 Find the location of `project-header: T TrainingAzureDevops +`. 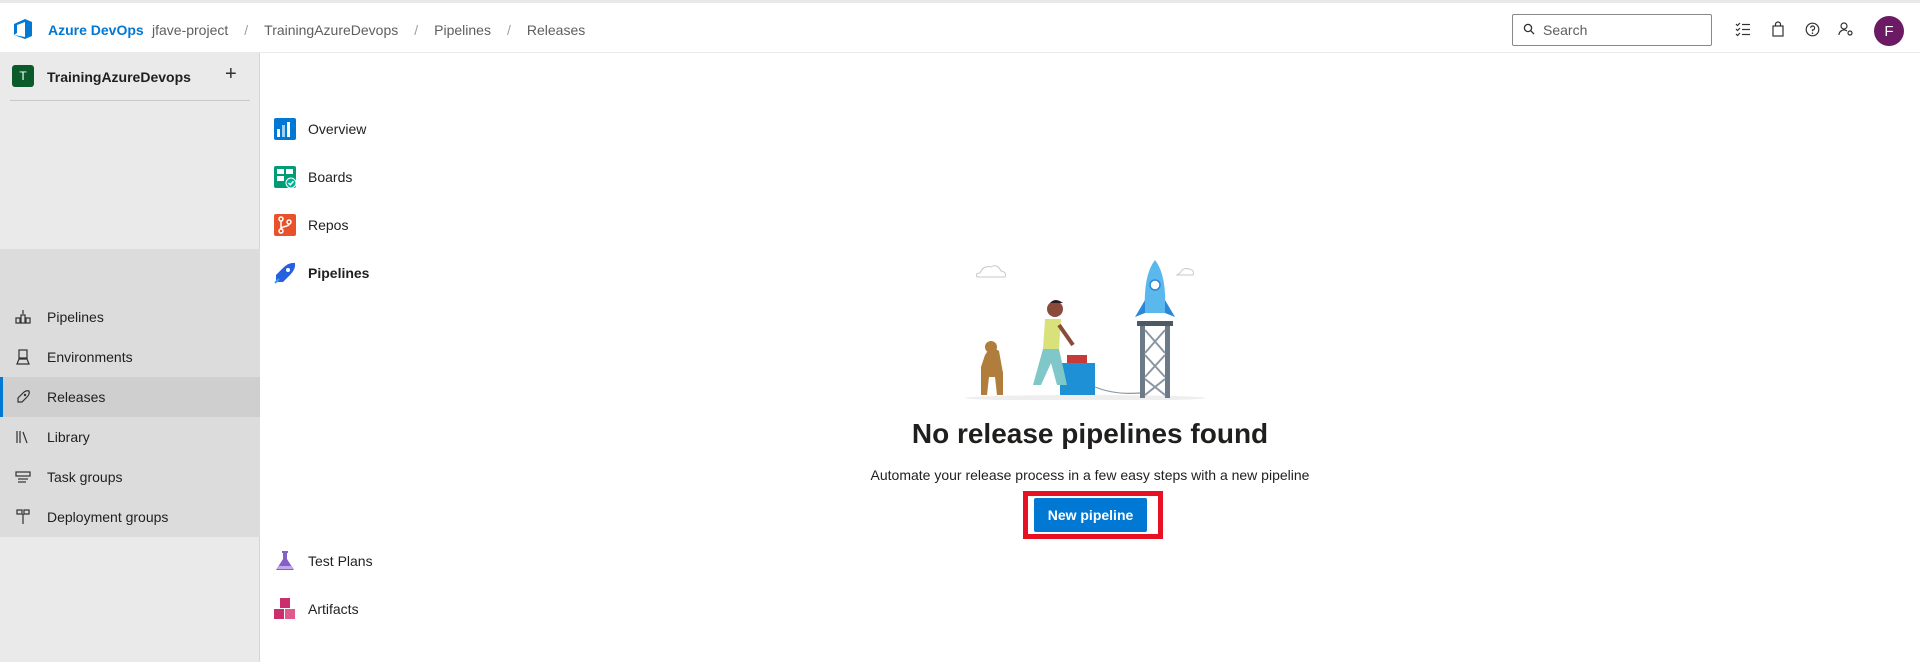

project-header: T TrainingAzureDevops + is located at coordinates (130, 76).